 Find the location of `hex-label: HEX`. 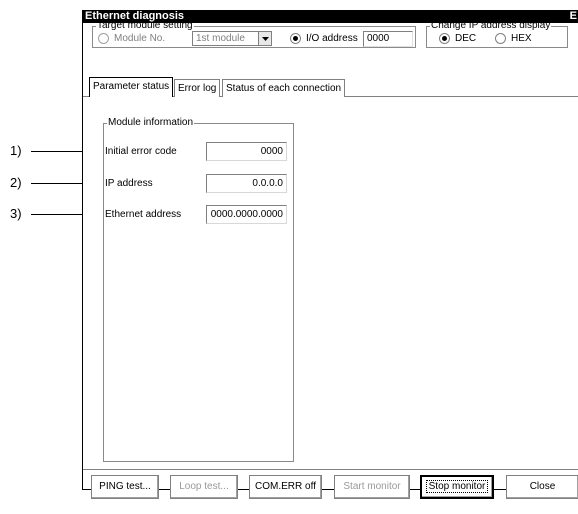

hex-label: HEX is located at coordinates (521, 38).